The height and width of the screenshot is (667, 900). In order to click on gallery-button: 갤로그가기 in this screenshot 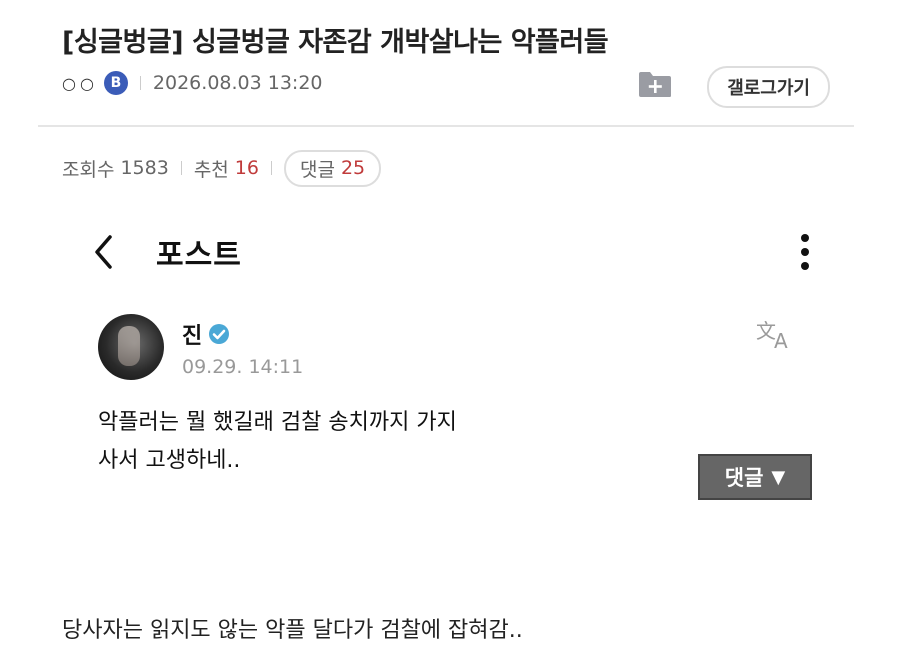, I will do `click(768, 87)`.